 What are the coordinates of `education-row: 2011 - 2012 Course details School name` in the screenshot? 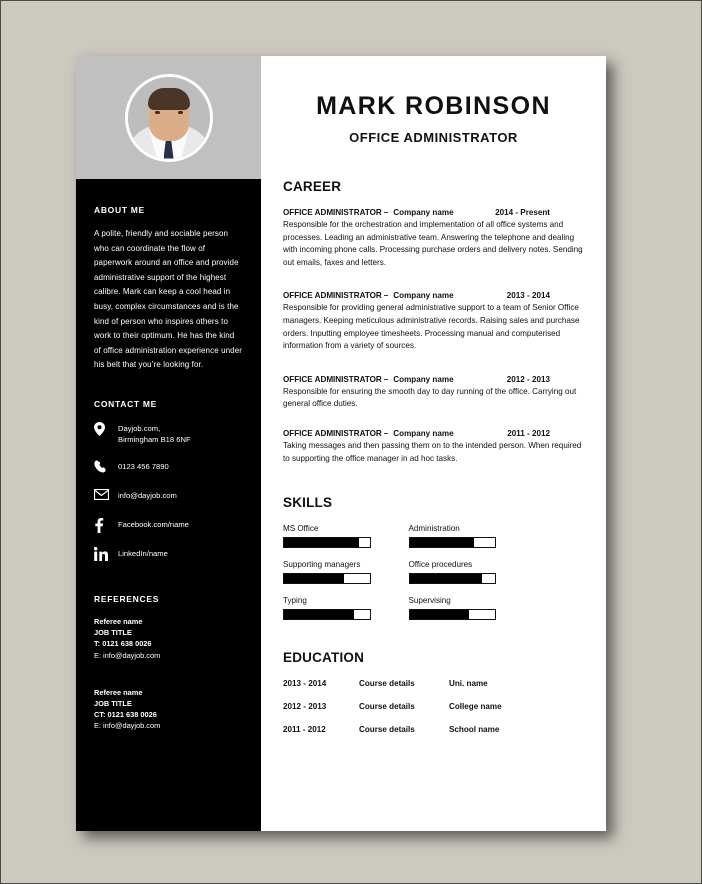 It's located at (433, 729).